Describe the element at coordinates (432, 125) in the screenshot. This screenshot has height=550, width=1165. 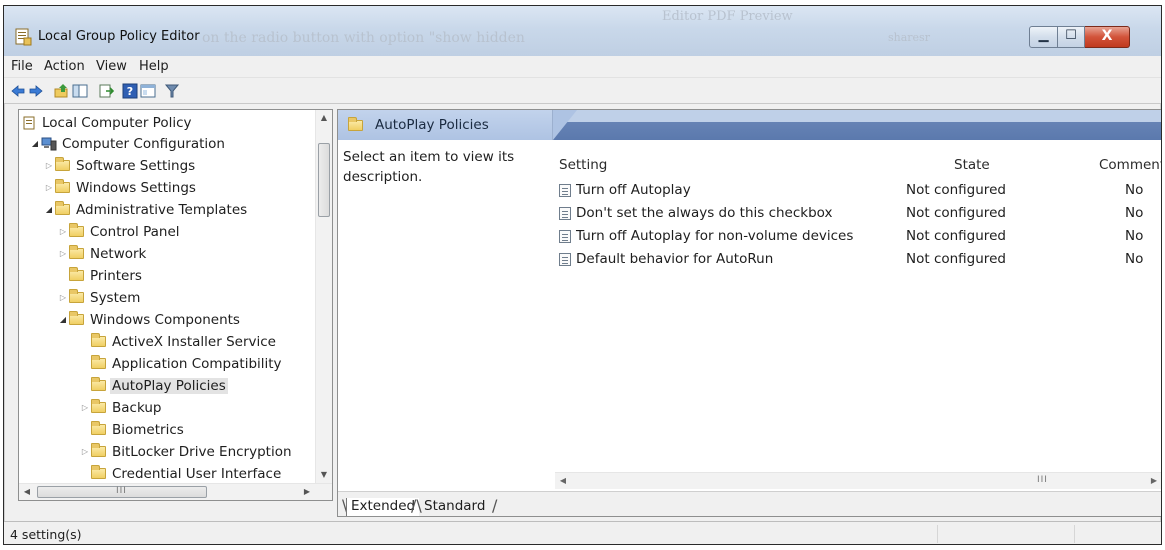
I see `details-title: AutoPlay Policies` at that location.